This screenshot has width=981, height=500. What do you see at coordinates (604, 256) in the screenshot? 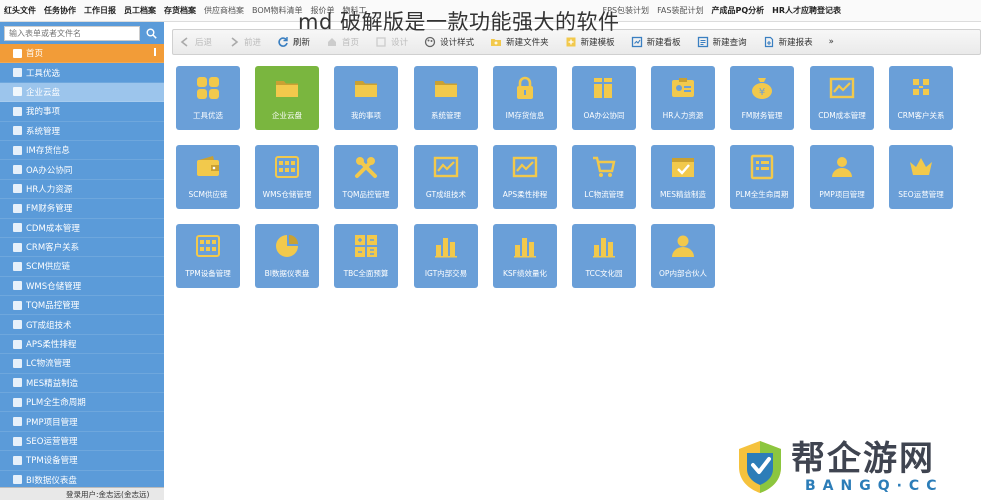
I see `module-tile: TCC文化园` at bounding box center [604, 256].